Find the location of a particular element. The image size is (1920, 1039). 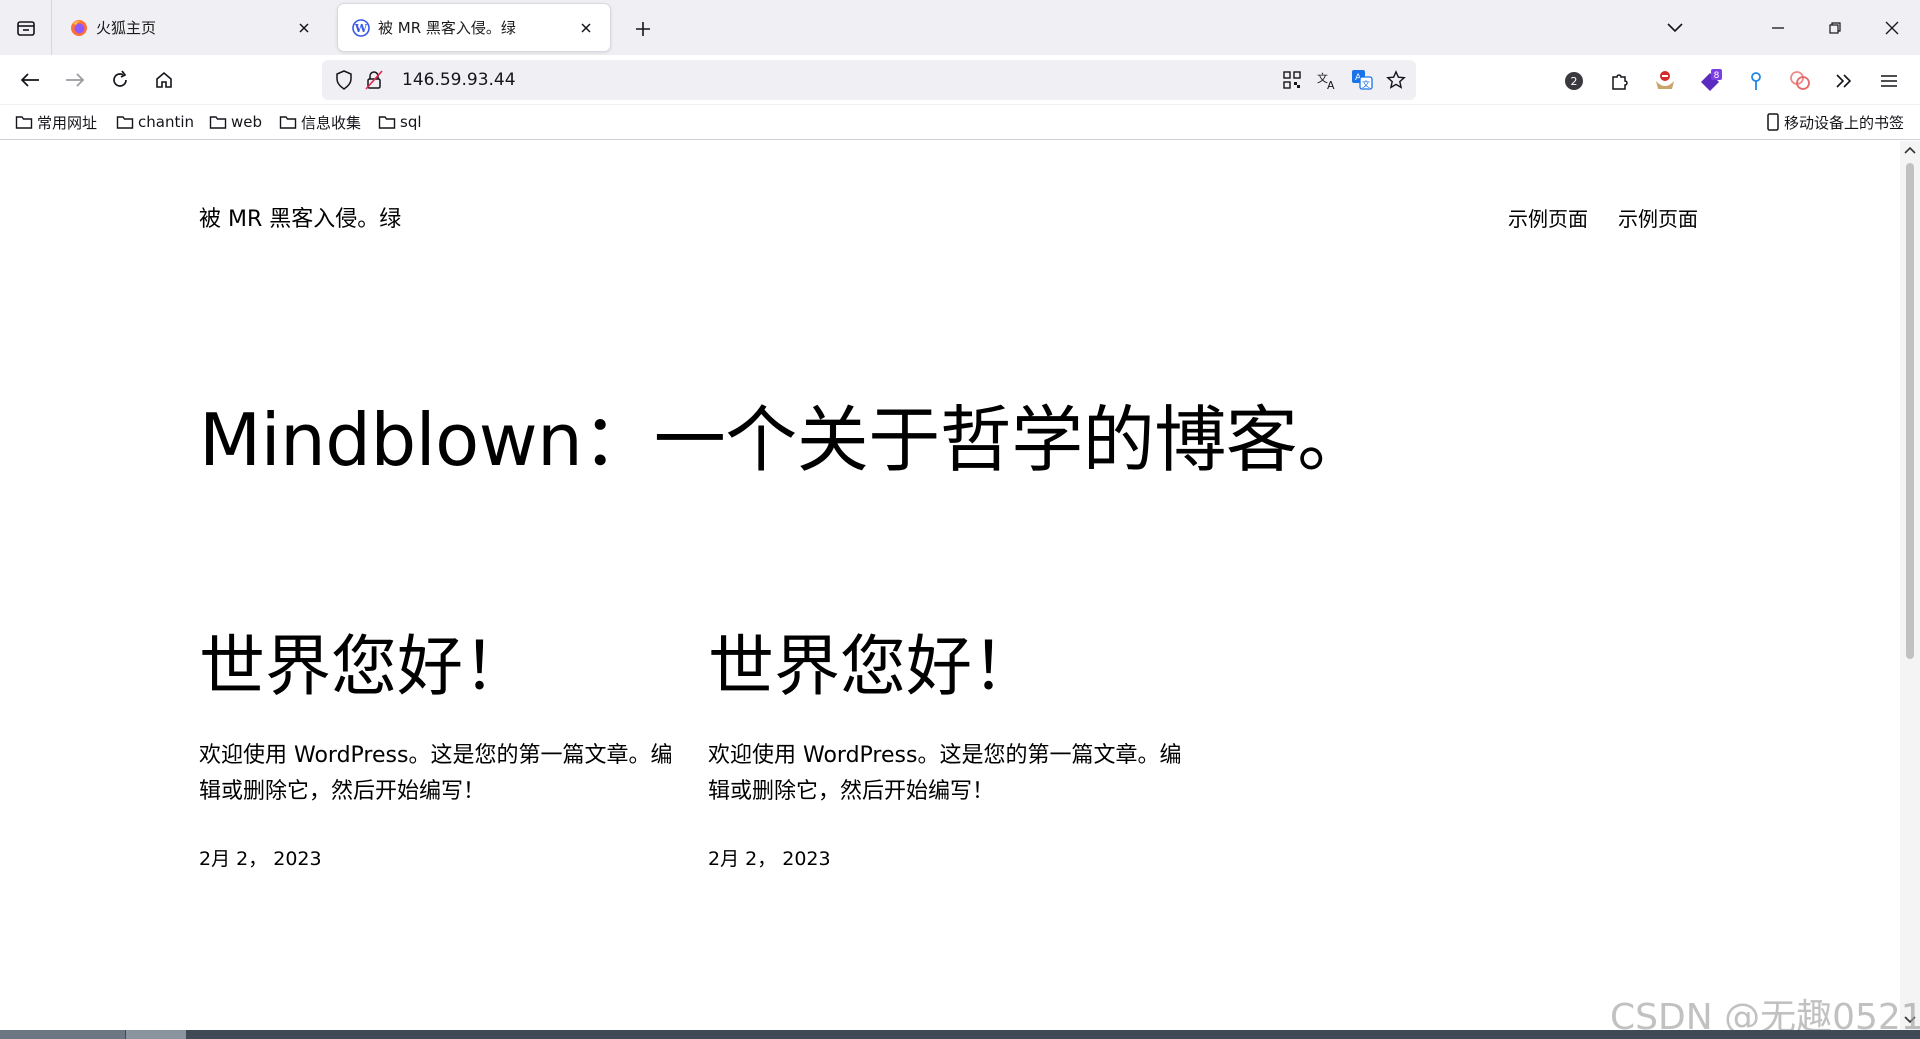

new-tab-button is located at coordinates (643, 29).